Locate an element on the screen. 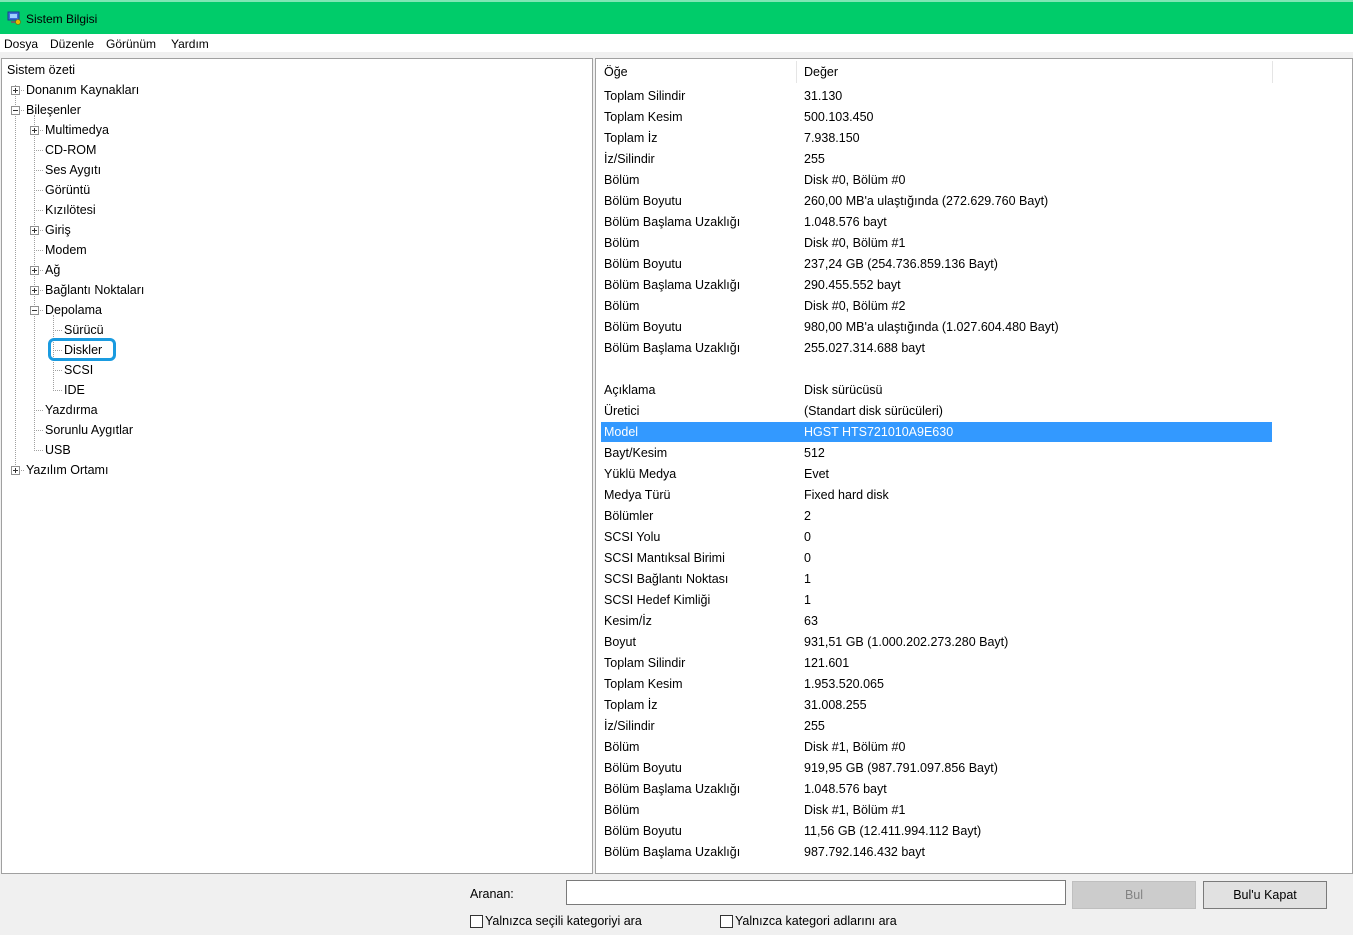  tree-item: Görüntü is located at coordinates (67, 190).